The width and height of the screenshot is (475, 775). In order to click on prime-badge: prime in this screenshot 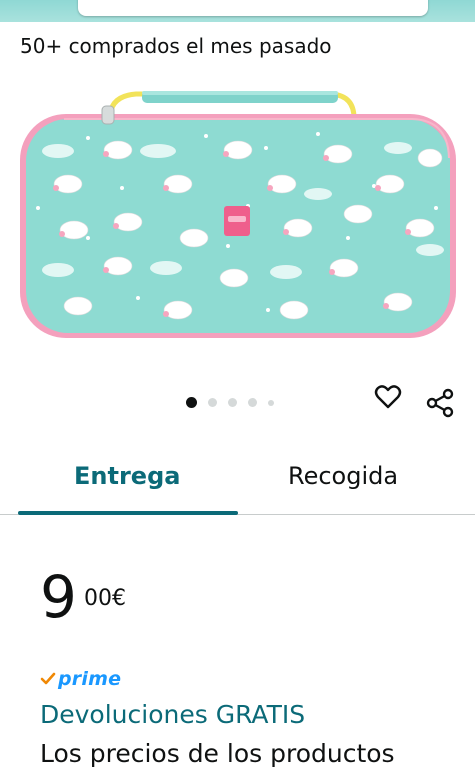, I will do `click(80, 679)`.